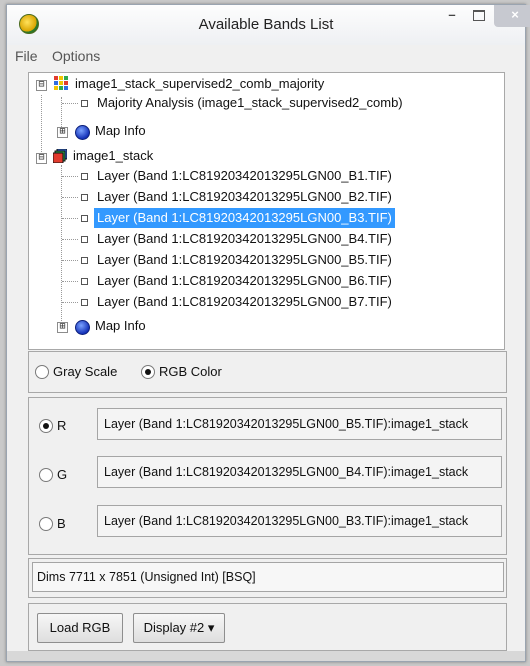 This screenshot has height=666, width=530. What do you see at coordinates (85, 371) in the screenshot?
I see `gray-scale-label: Gray Scale` at bounding box center [85, 371].